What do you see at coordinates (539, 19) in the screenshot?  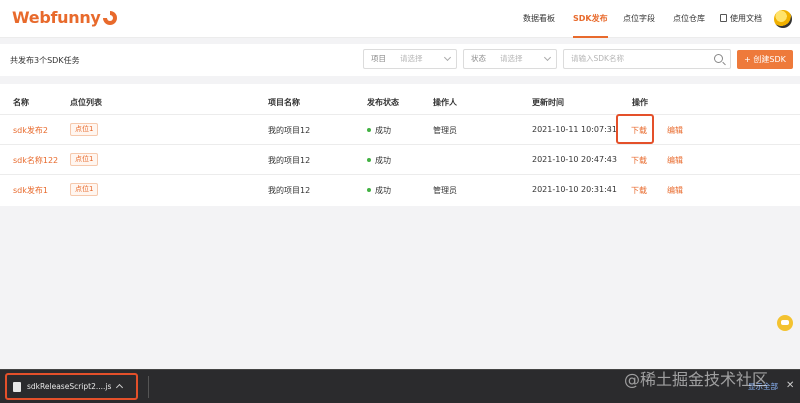 I see `nav-item-dashboard: 数据看板` at bounding box center [539, 19].